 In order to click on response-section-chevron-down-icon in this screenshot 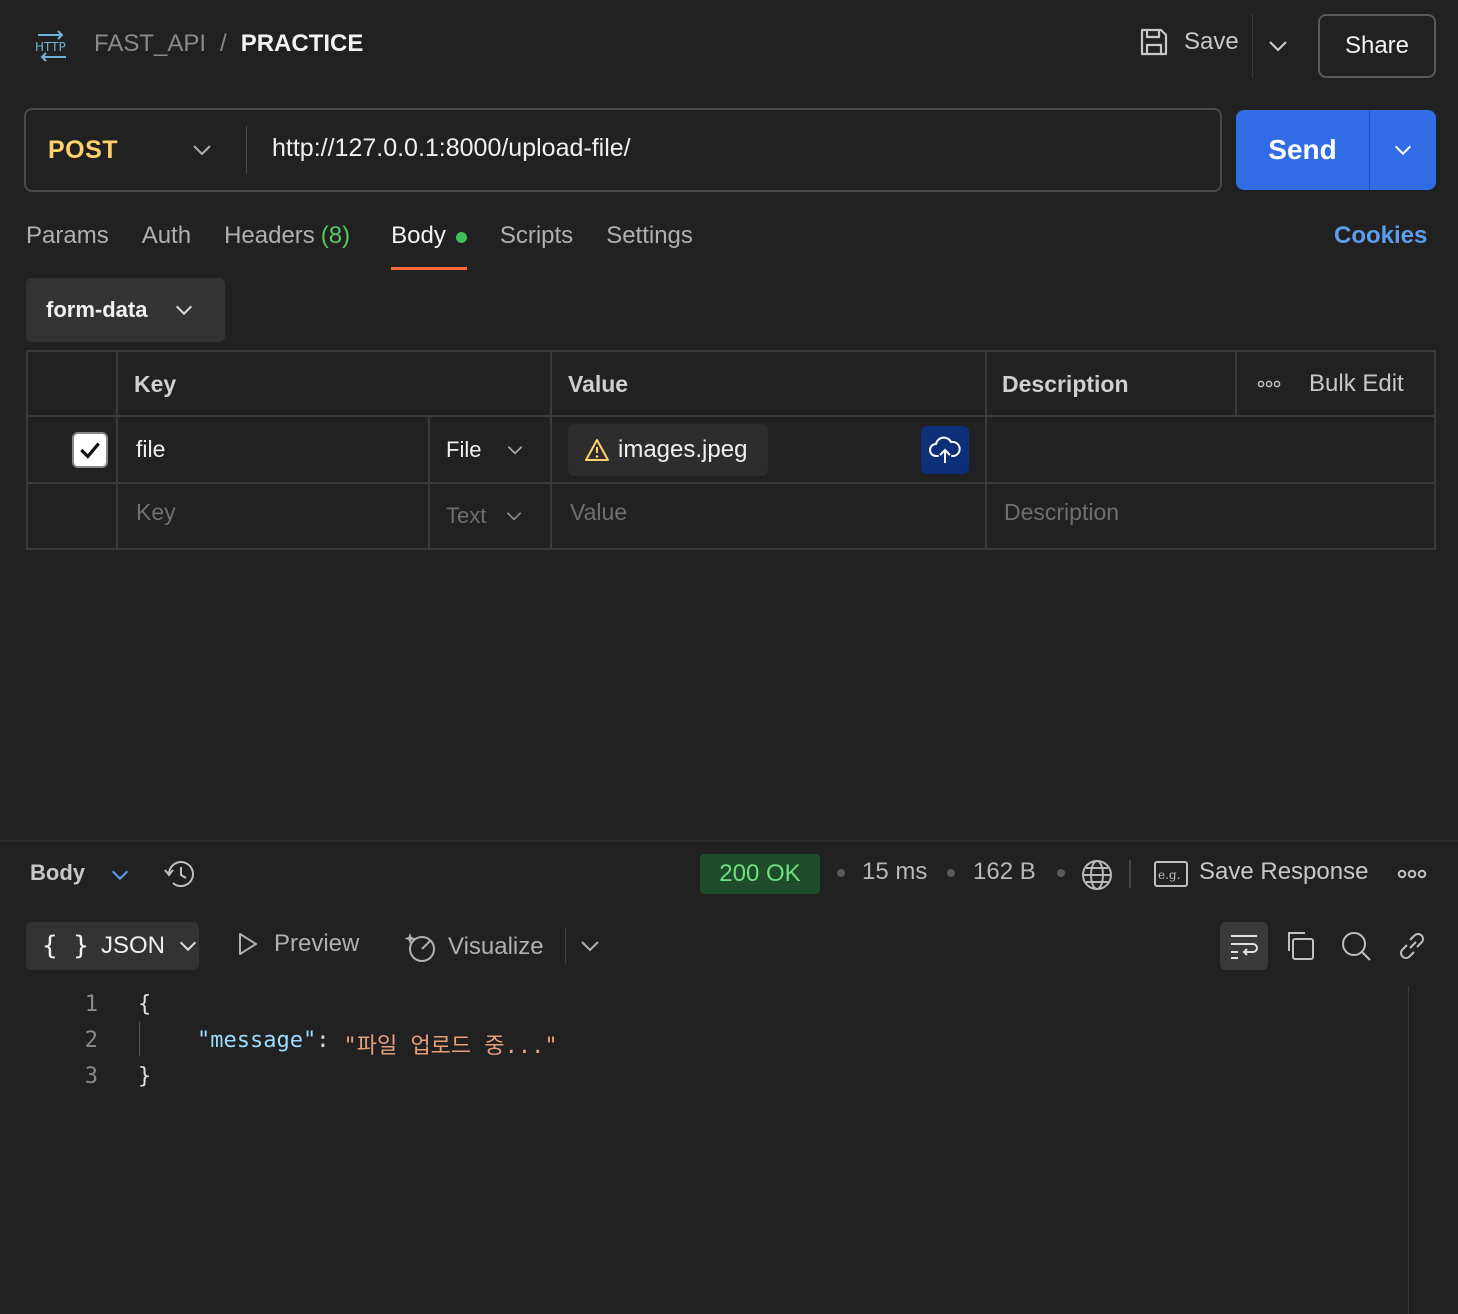, I will do `click(120, 875)`.